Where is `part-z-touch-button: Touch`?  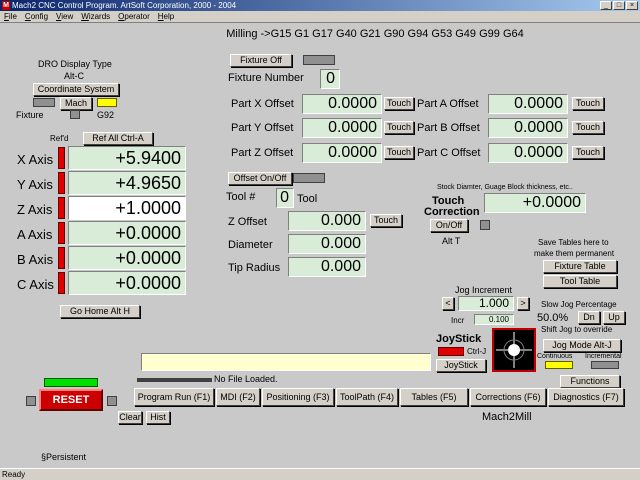 part-z-touch-button: Touch is located at coordinates (399, 152).